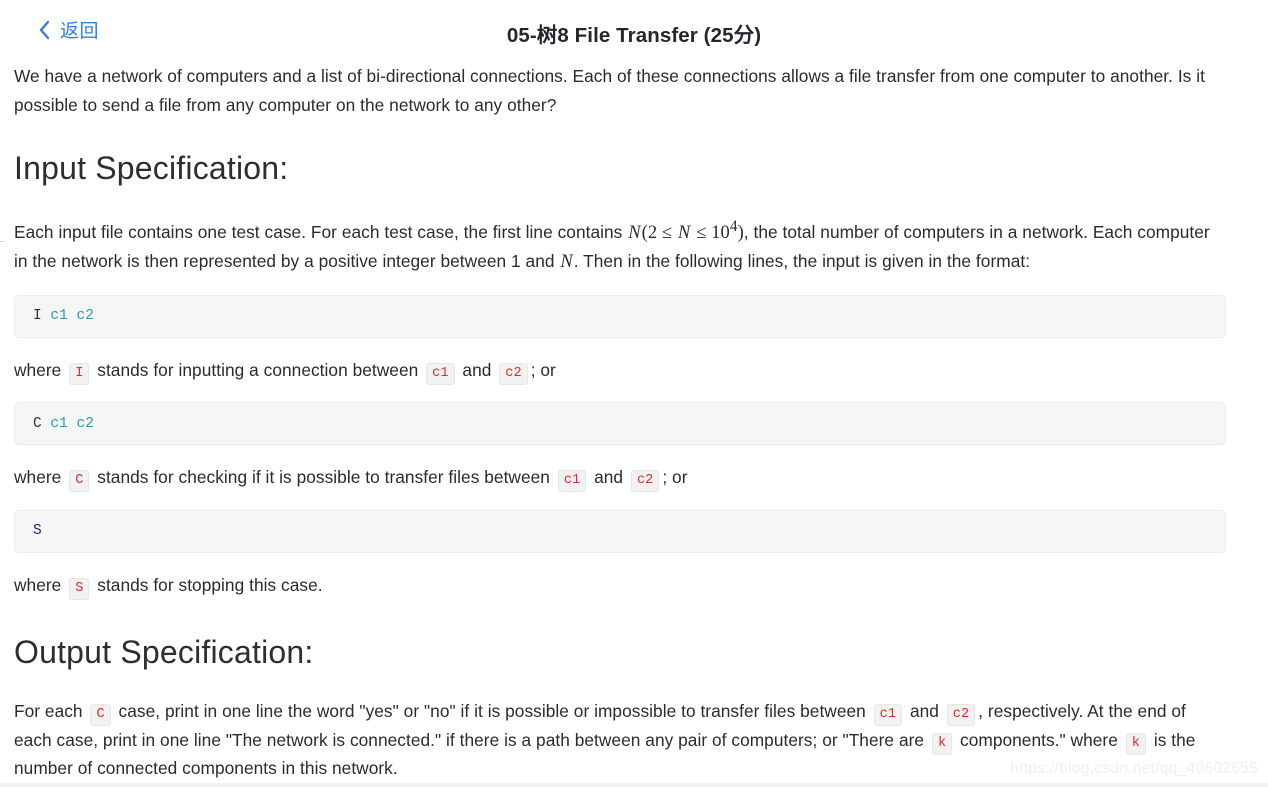 Image resolution: width=1268 pixels, height=787 pixels. Describe the element at coordinates (634, 785) in the screenshot. I see `bottom-edge` at that location.